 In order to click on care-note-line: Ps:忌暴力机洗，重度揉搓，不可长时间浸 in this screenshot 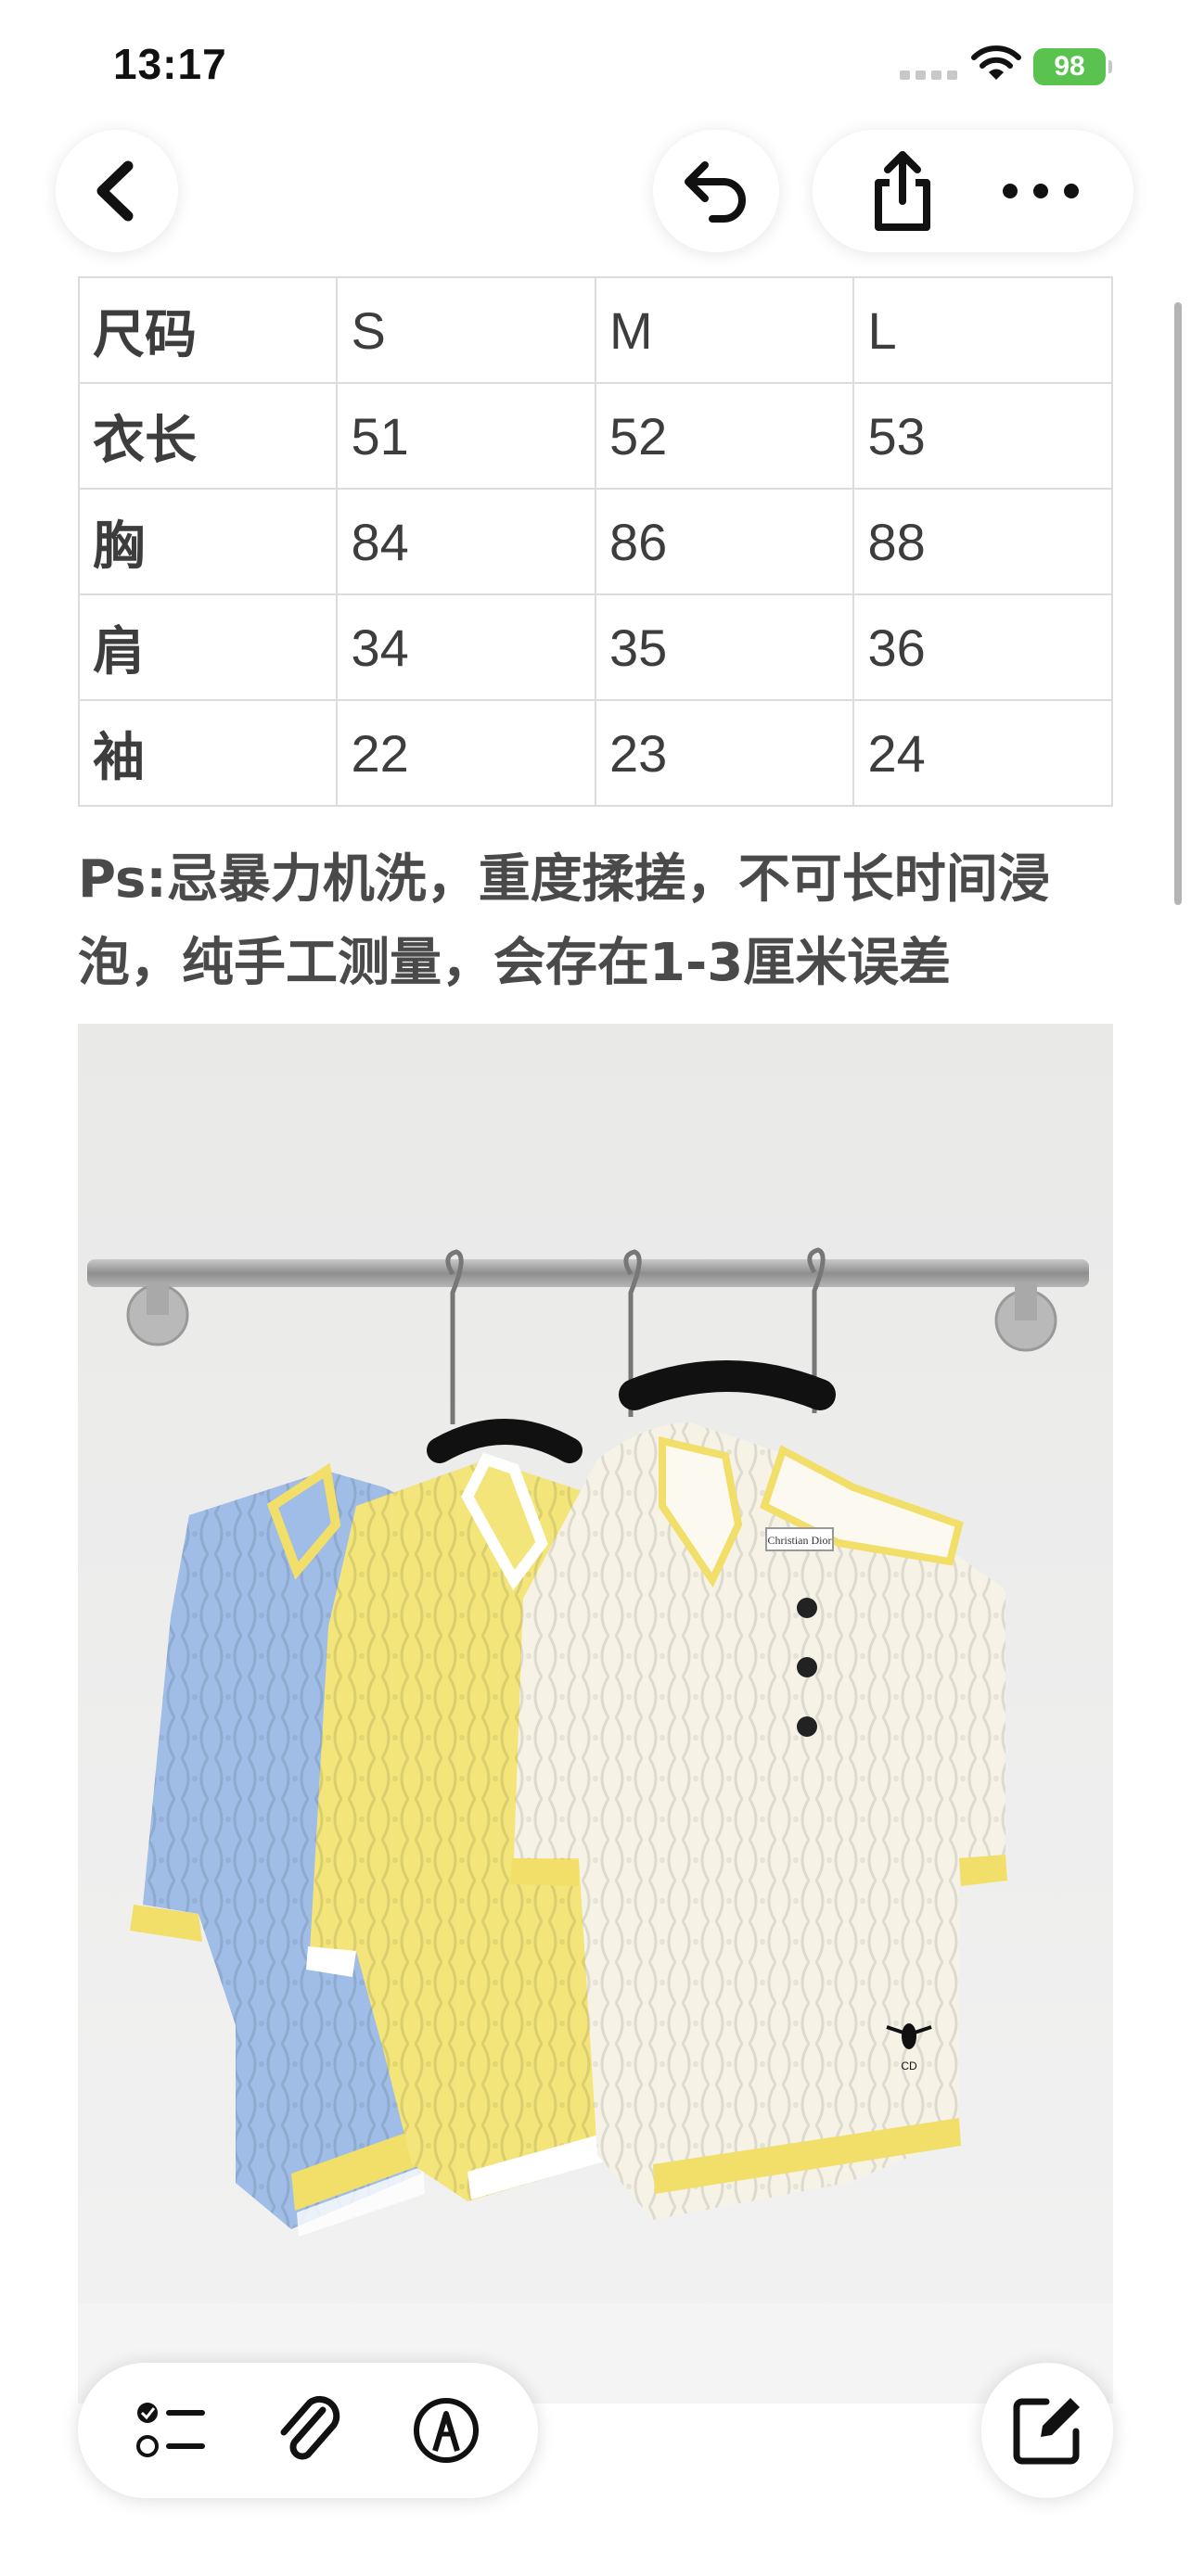, I will do `click(564, 880)`.